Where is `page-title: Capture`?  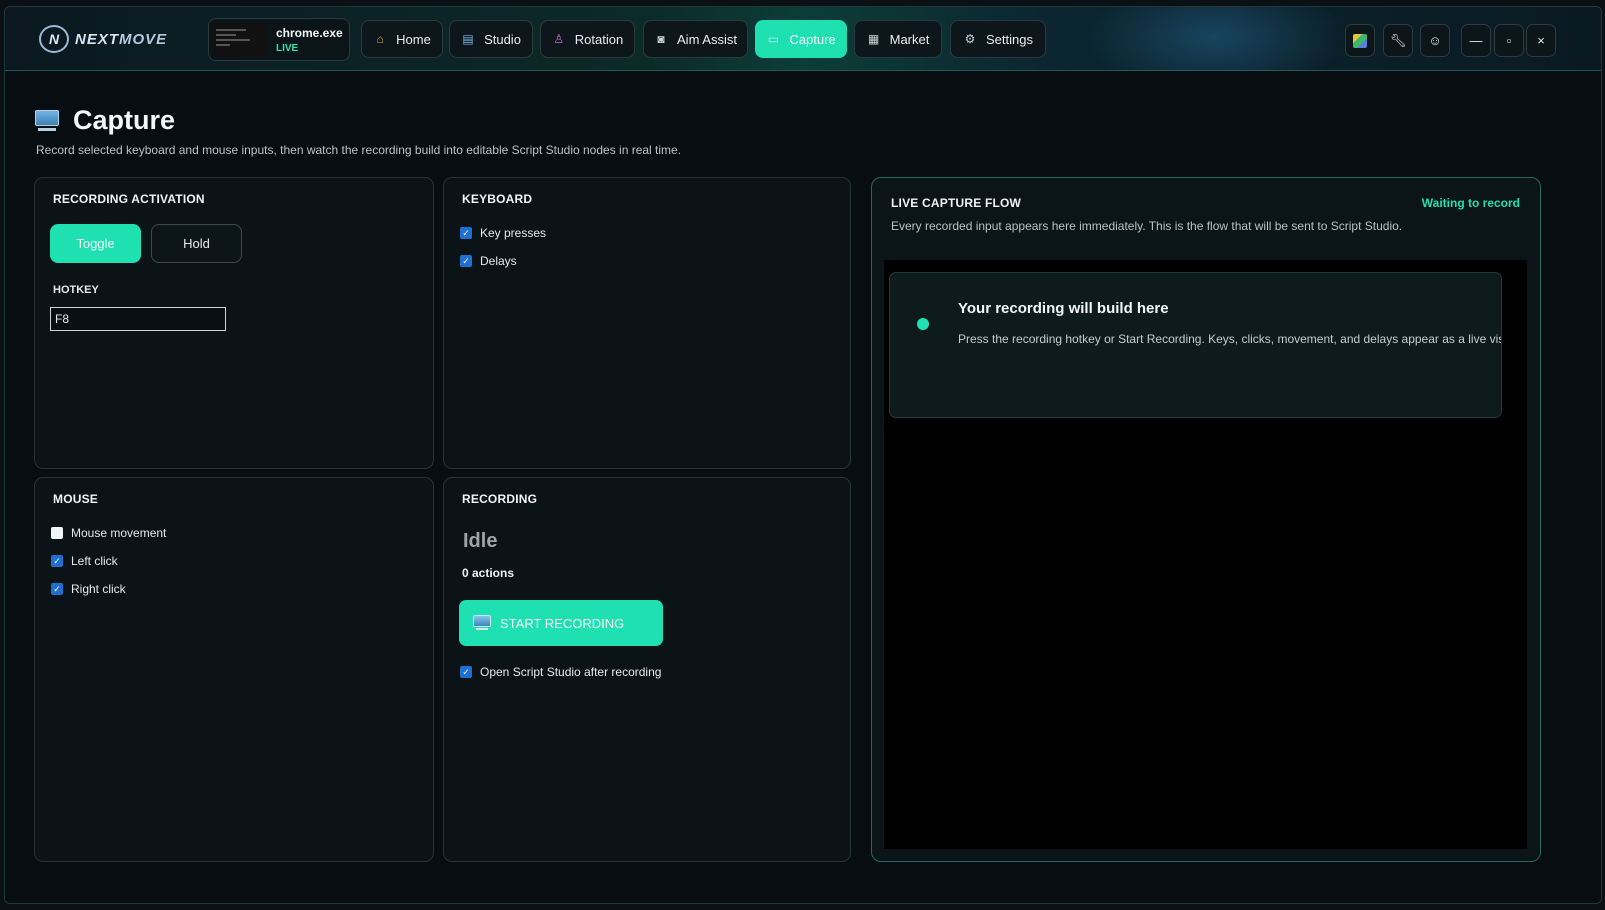
page-title: Capture is located at coordinates (124, 120).